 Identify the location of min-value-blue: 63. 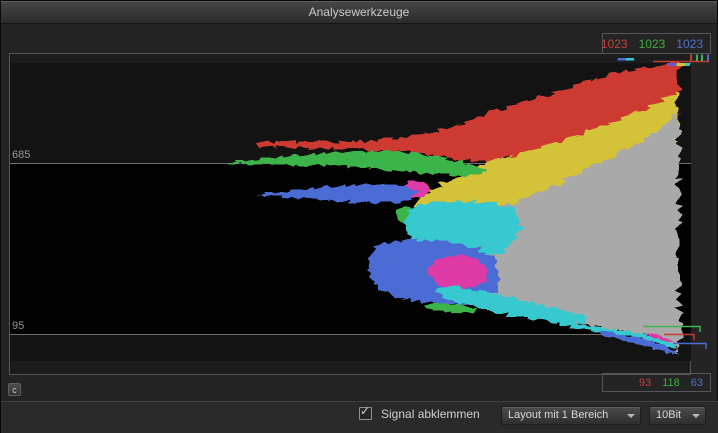
(696, 382).